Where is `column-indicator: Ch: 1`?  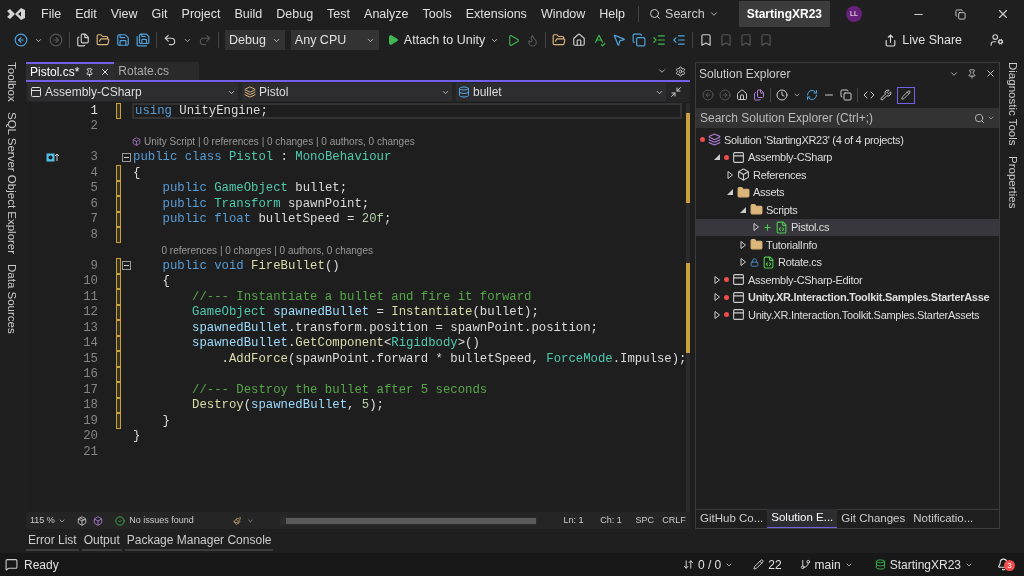 column-indicator: Ch: 1 is located at coordinates (614, 520).